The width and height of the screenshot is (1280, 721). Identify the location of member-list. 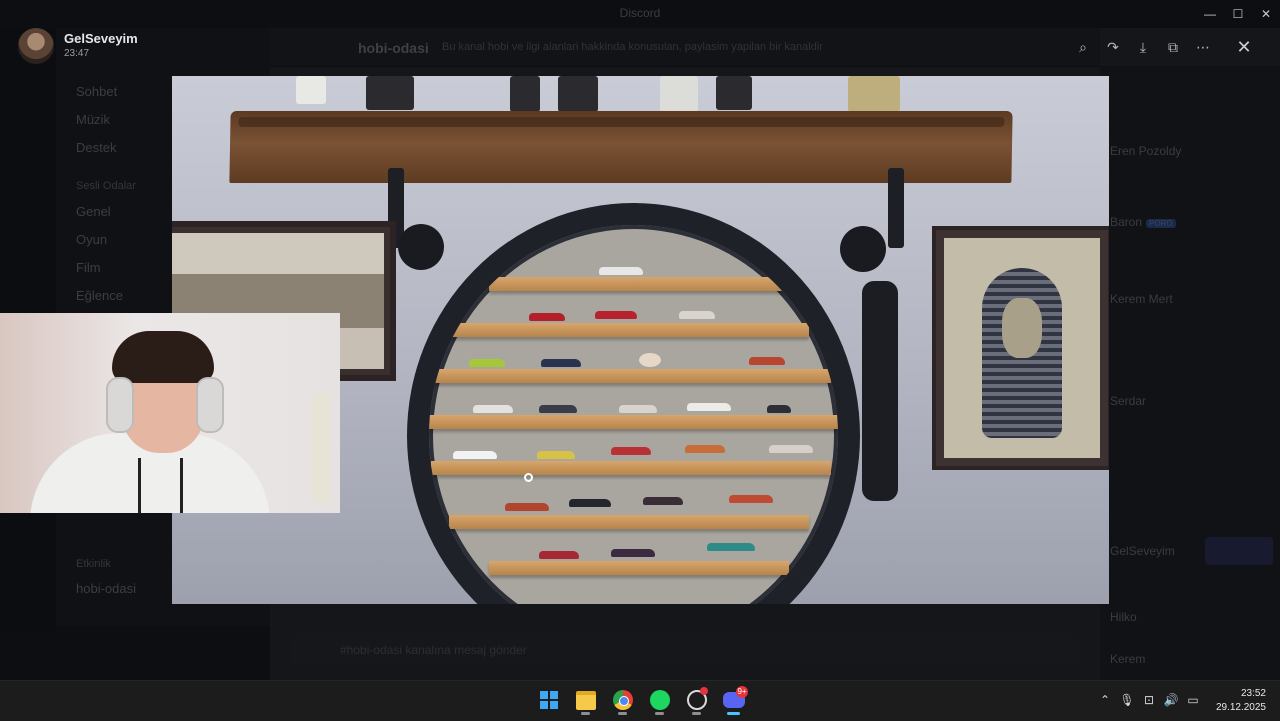
(1190, 373).